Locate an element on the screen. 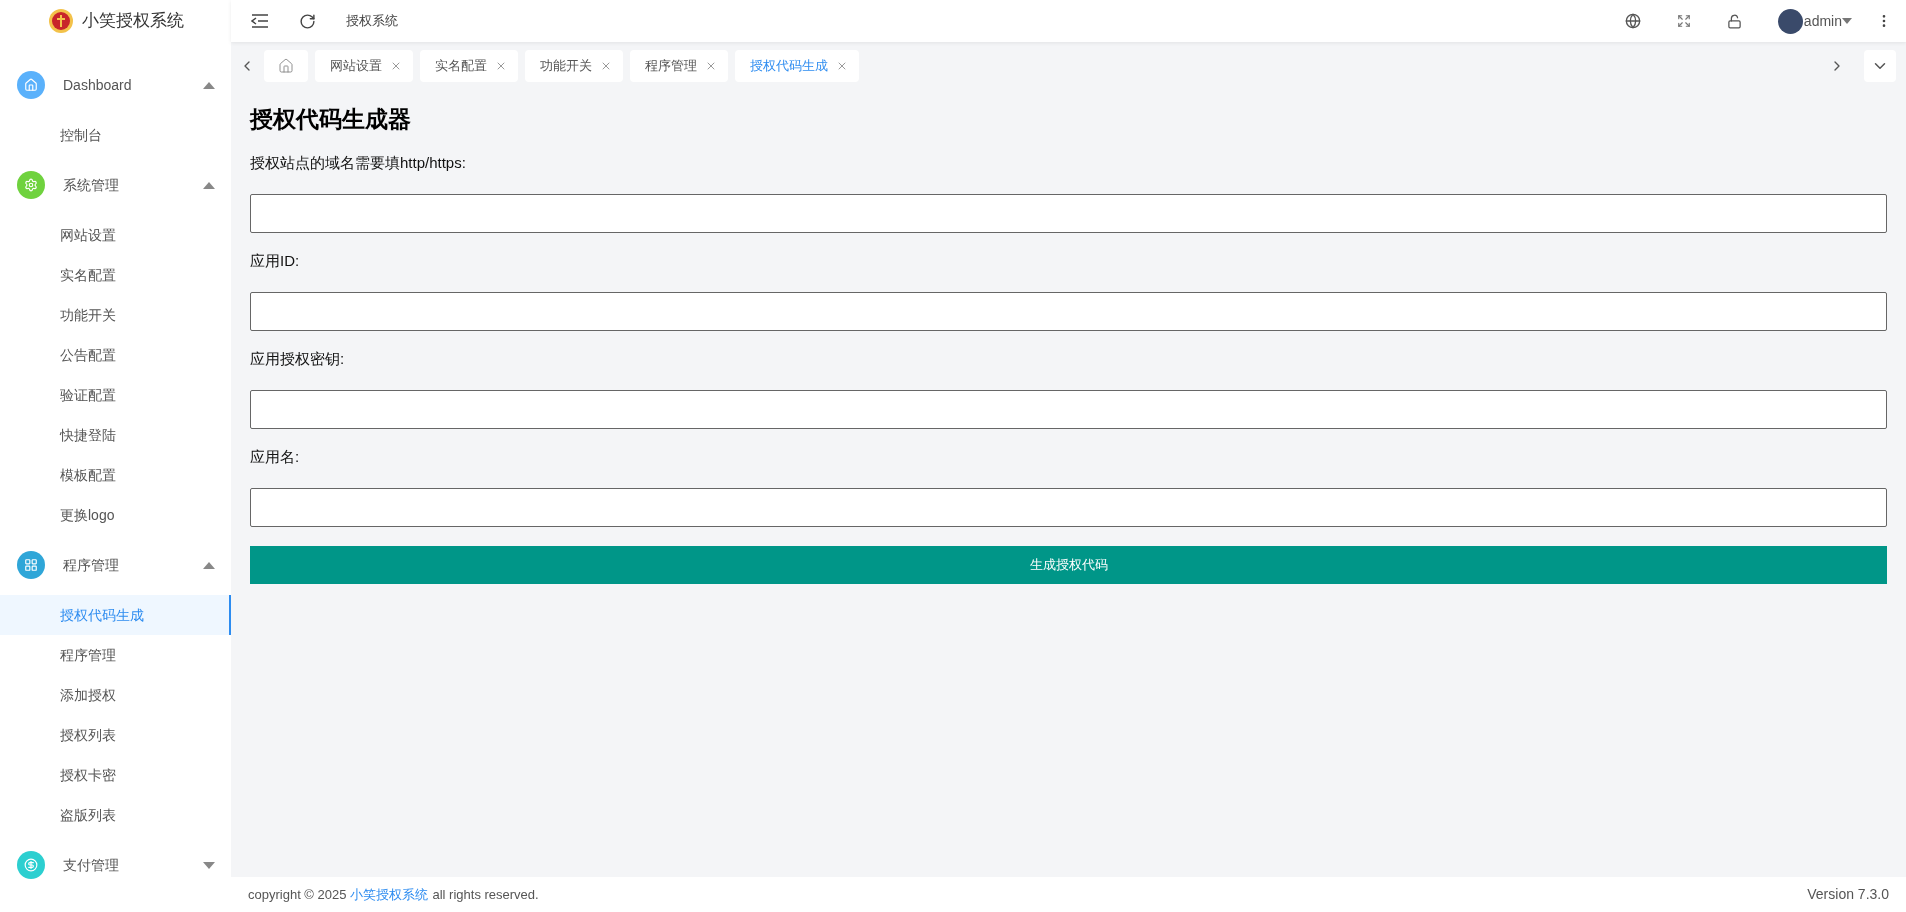 The image size is (1906, 912). tab-label: 授权代码生成 is located at coordinates (789, 66).